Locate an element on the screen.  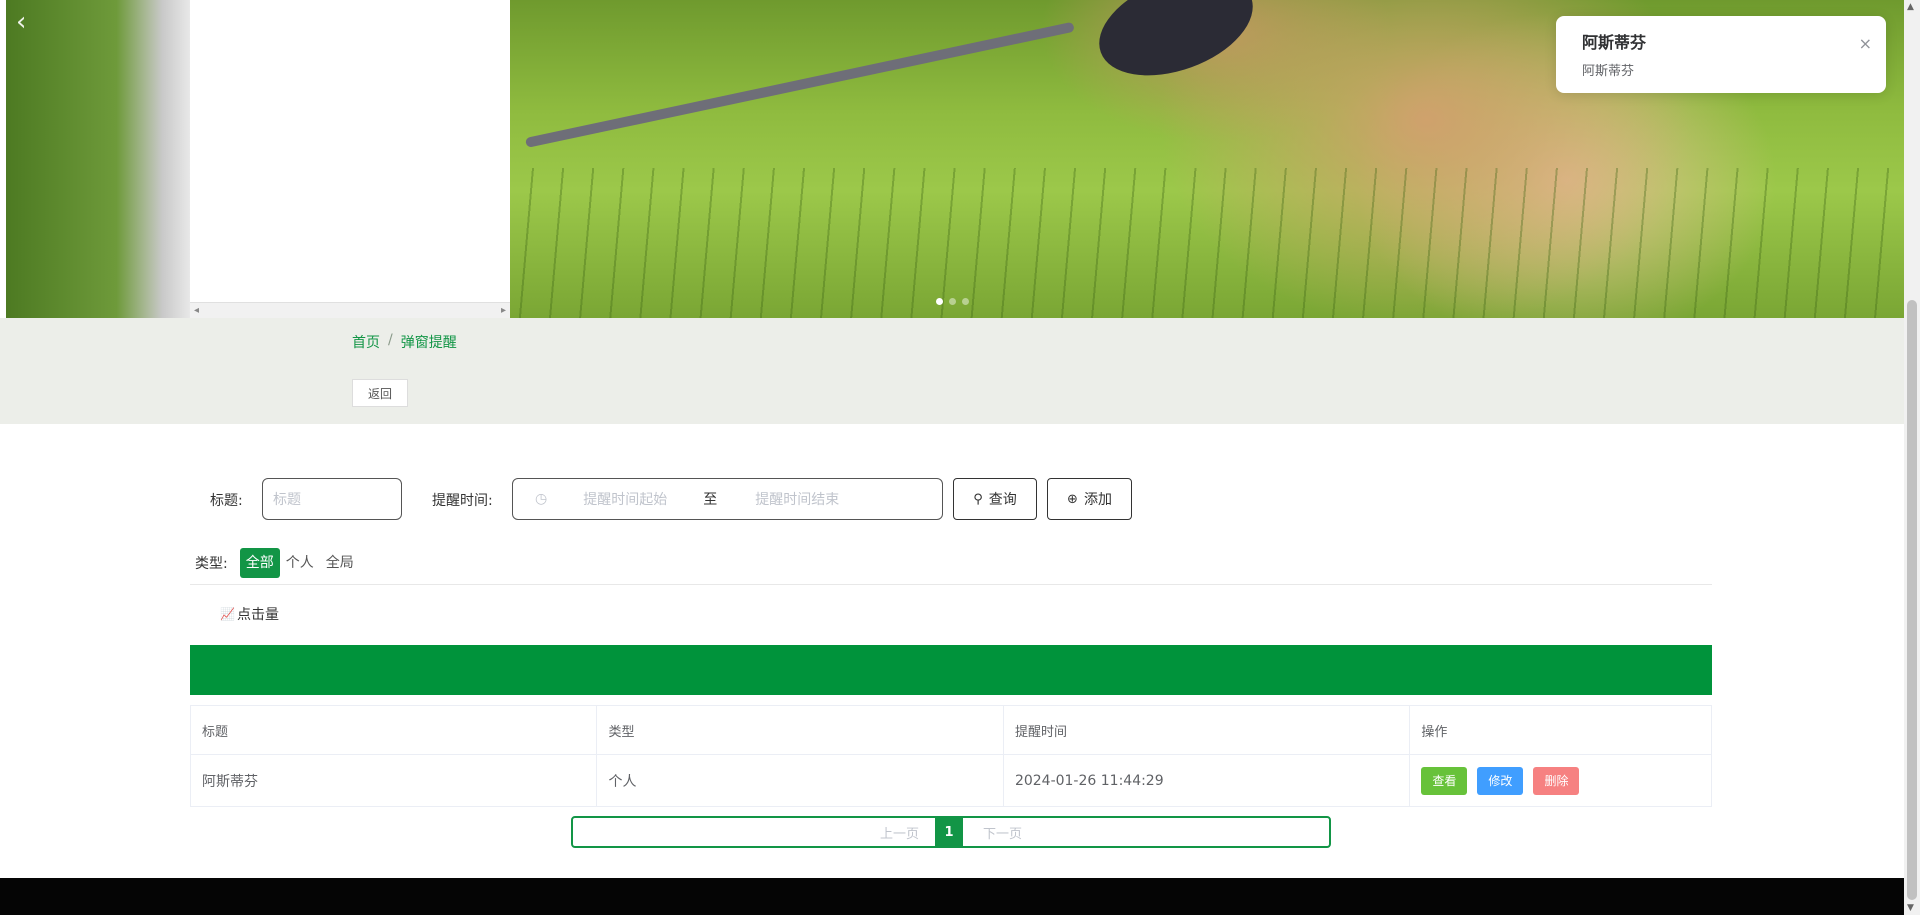
search-form: 标题: 标题 提醒时间: ◷ 提醒时间起始 至 提醒时间结束 ⚲ 查询 ⊕ 添加 is located at coordinates (952, 499).